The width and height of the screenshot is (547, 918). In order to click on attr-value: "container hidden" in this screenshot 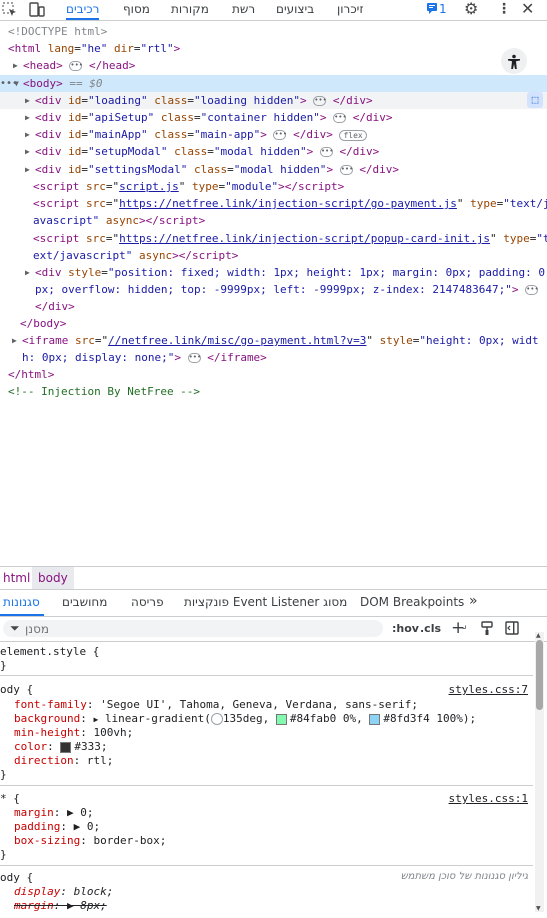, I will do `click(260, 117)`.